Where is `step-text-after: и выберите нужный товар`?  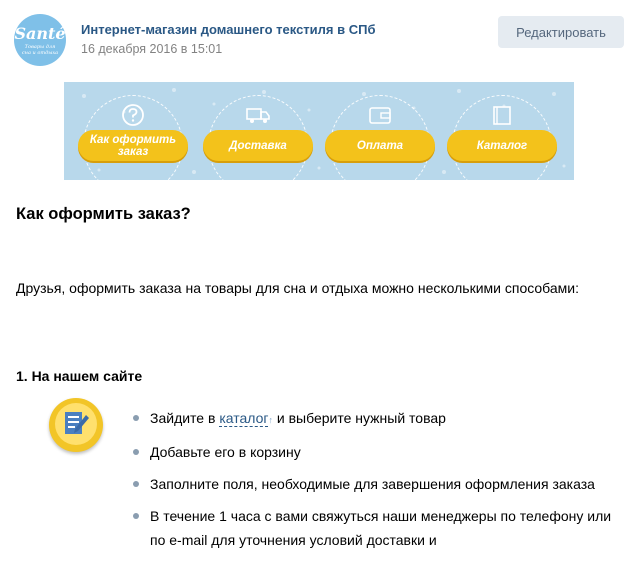 step-text-after: и выберите нужный товар is located at coordinates (359, 418).